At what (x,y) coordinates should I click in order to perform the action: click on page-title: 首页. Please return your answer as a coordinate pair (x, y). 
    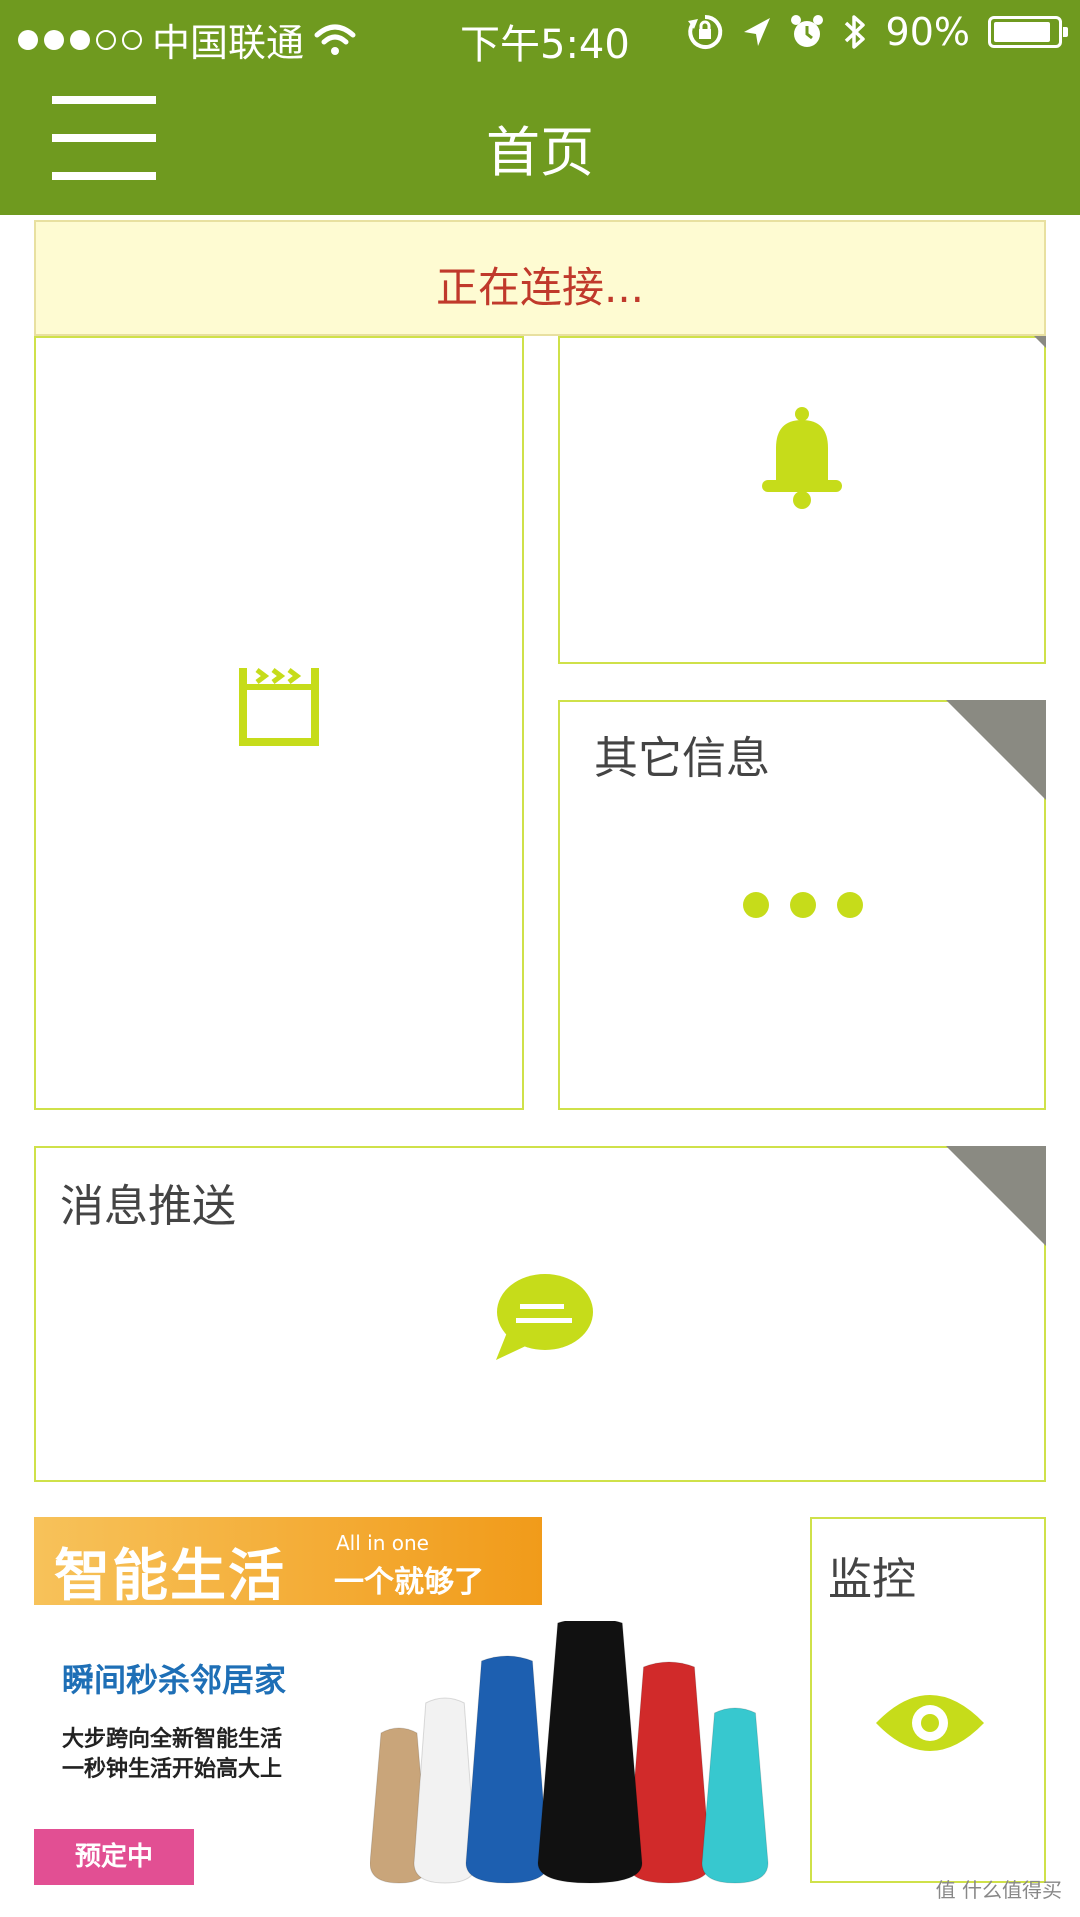
    Looking at the image, I should click on (540, 152).